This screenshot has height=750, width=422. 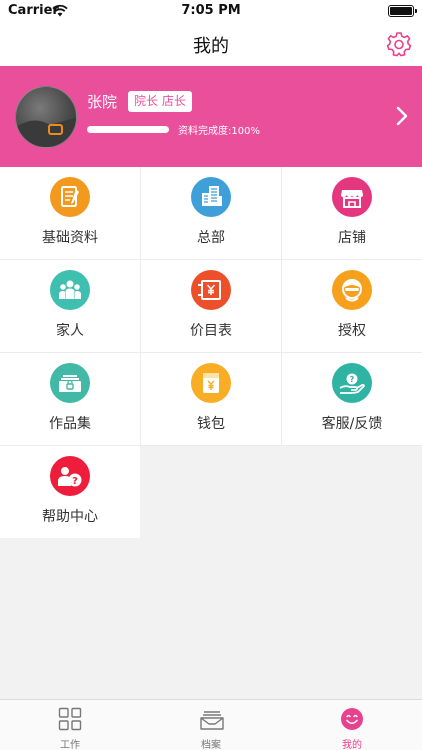 I want to click on menu-item-basic-info: 基础资料, so click(x=70, y=213).